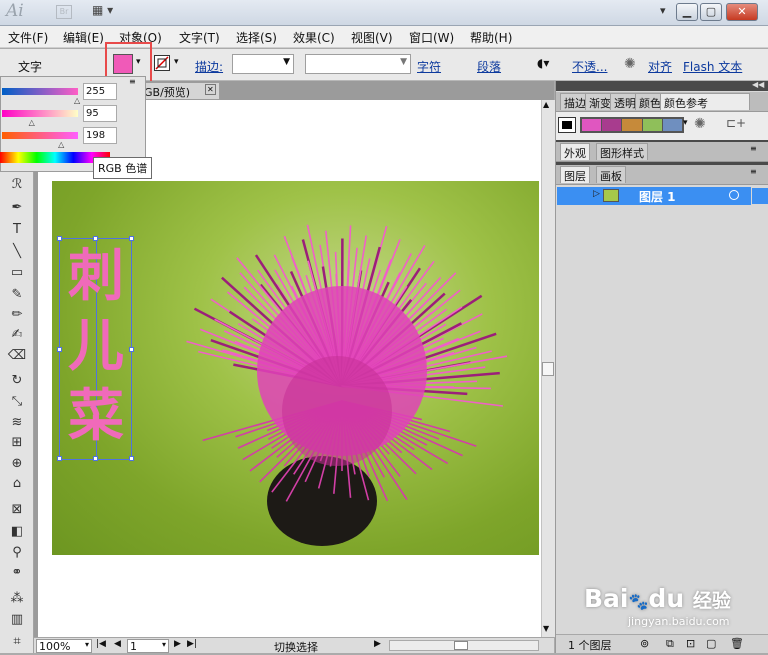 The width and height of the screenshot is (768, 655). Describe the element at coordinates (17, 599) in the screenshot. I see `symbol-sprayer-tool-icon: ⁂` at that location.